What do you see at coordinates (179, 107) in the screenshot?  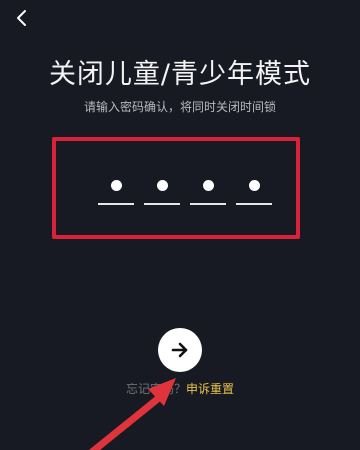 I see `page-subtitle: 请输入密码确认，将同时关闭时间锁` at bounding box center [179, 107].